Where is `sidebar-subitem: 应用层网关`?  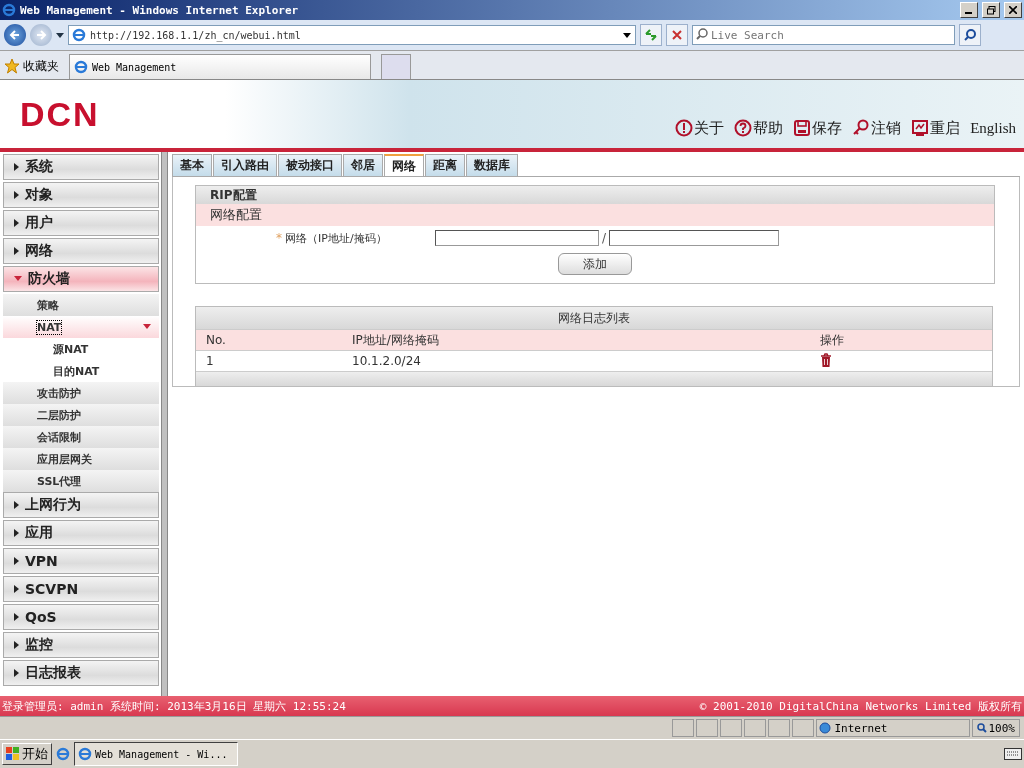 sidebar-subitem: 应用层网关 is located at coordinates (81, 459).